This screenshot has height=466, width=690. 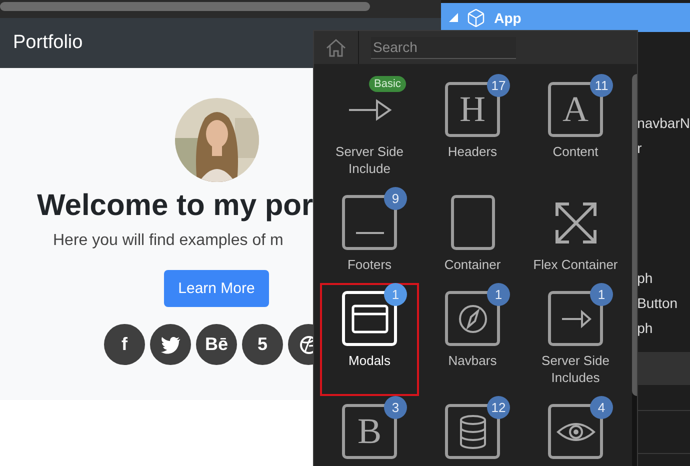 I want to click on hero-heading: Welcome to my por, so click(x=175, y=206).